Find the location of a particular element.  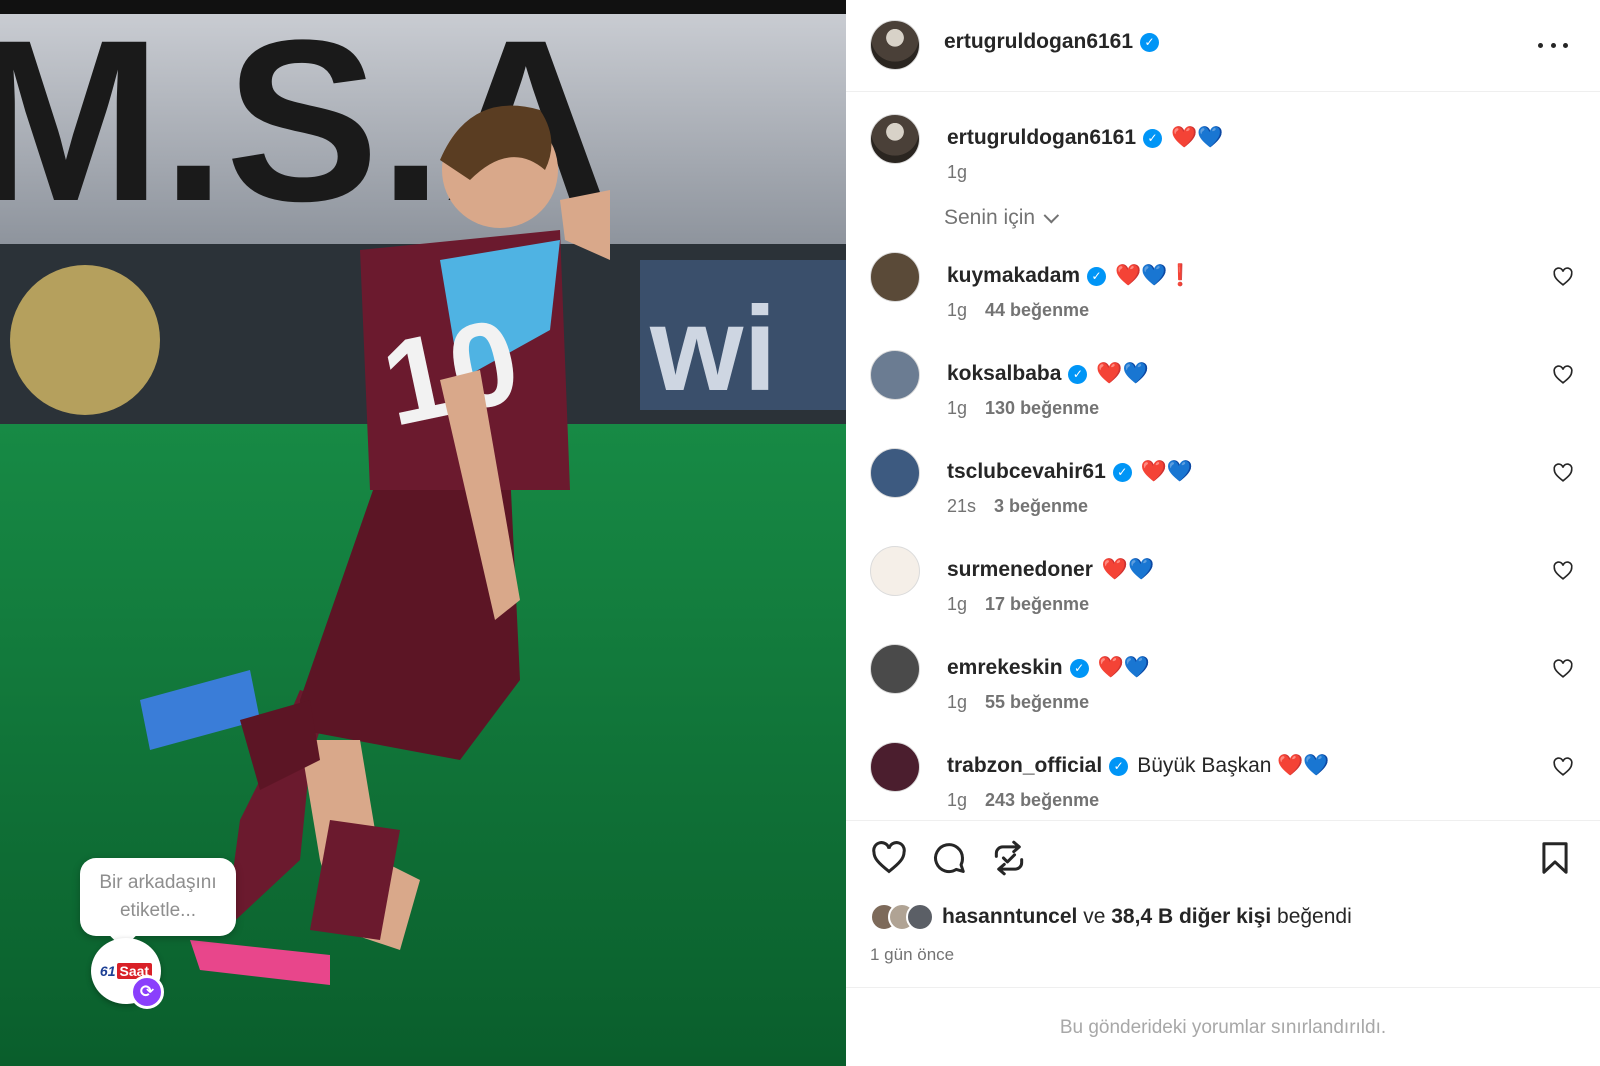

post-date: 1 gün önce is located at coordinates (912, 954).